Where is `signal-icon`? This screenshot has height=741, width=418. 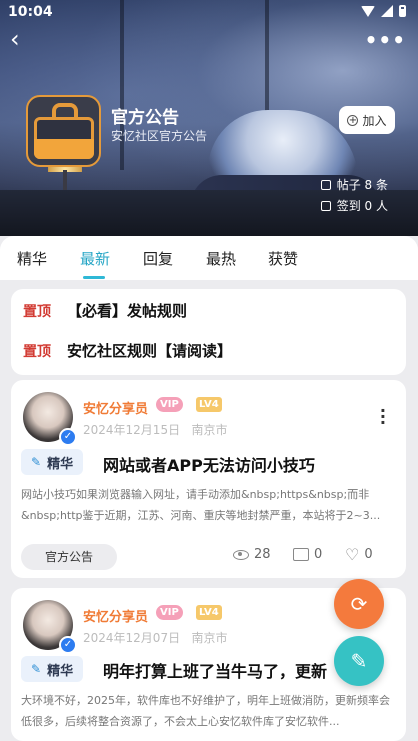
signal-icon is located at coordinates (387, 11).